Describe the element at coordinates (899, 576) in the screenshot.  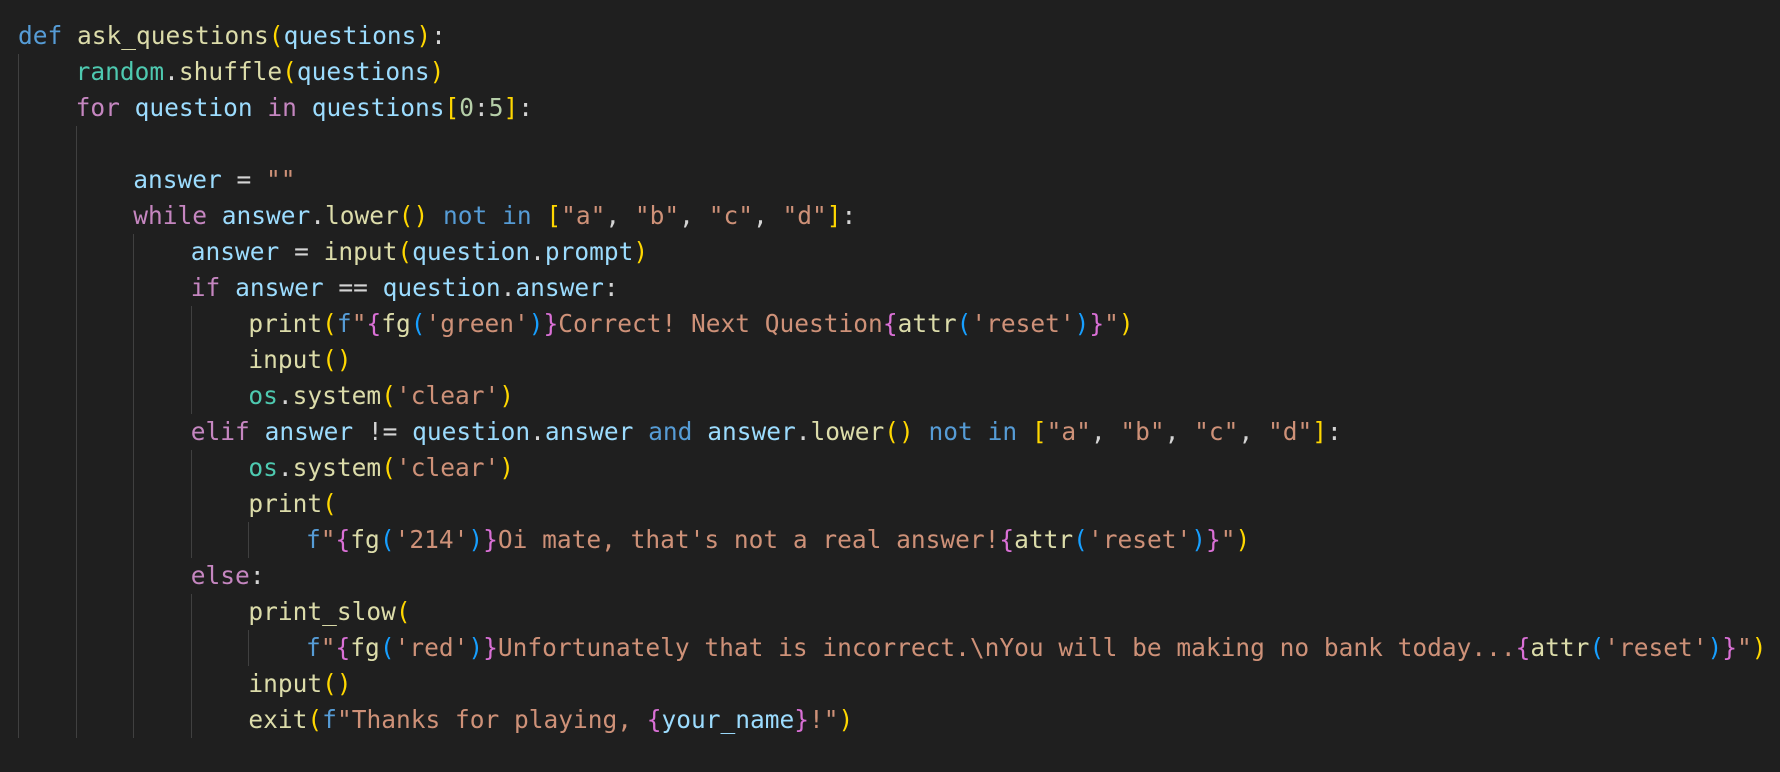
I see `code-line: else:` at that location.